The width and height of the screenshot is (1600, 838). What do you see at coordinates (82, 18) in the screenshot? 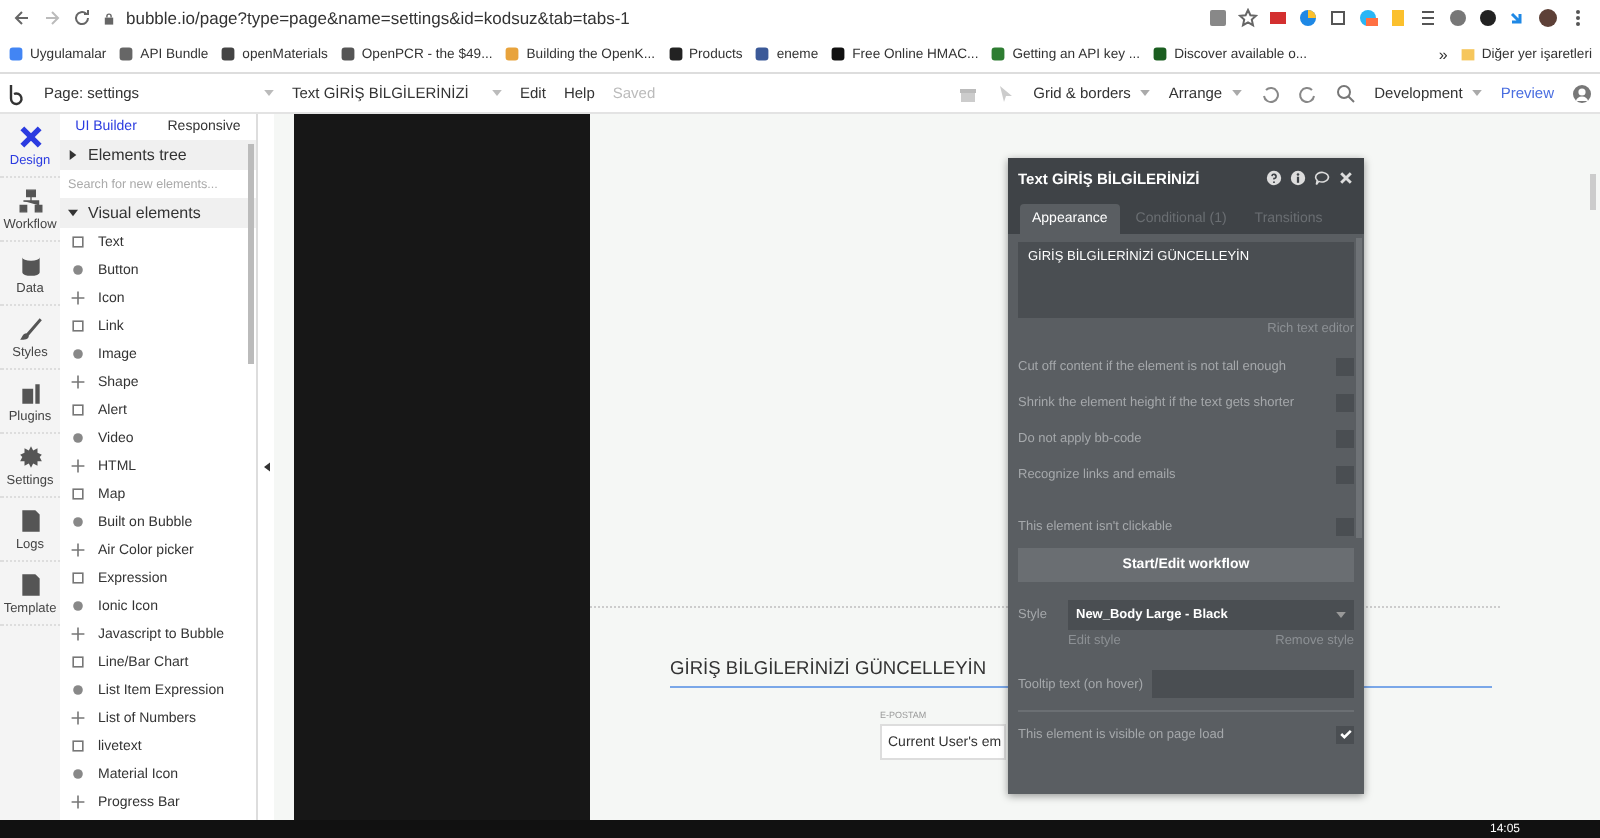
I see `reload-icon` at bounding box center [82, 18].